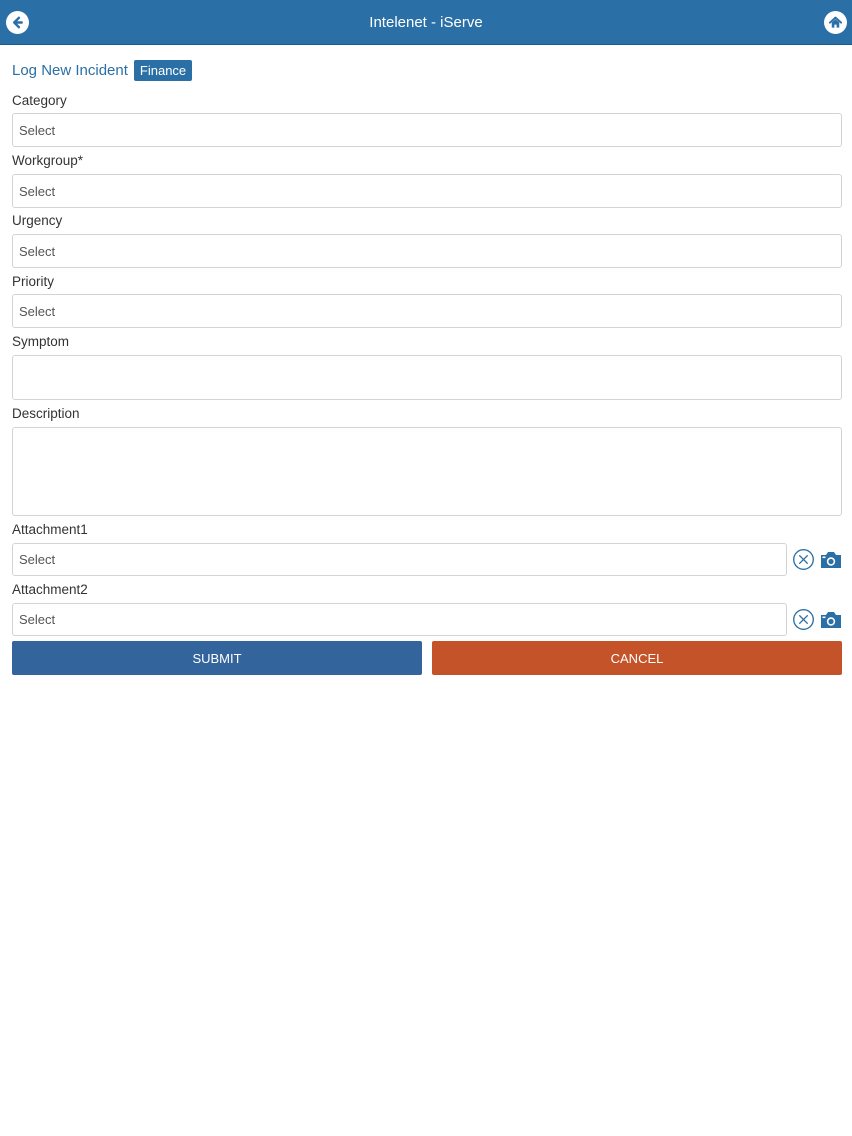 This screenshot has height=1136, width=852. I want to click on department-badge: Finance, so click(163, 70).